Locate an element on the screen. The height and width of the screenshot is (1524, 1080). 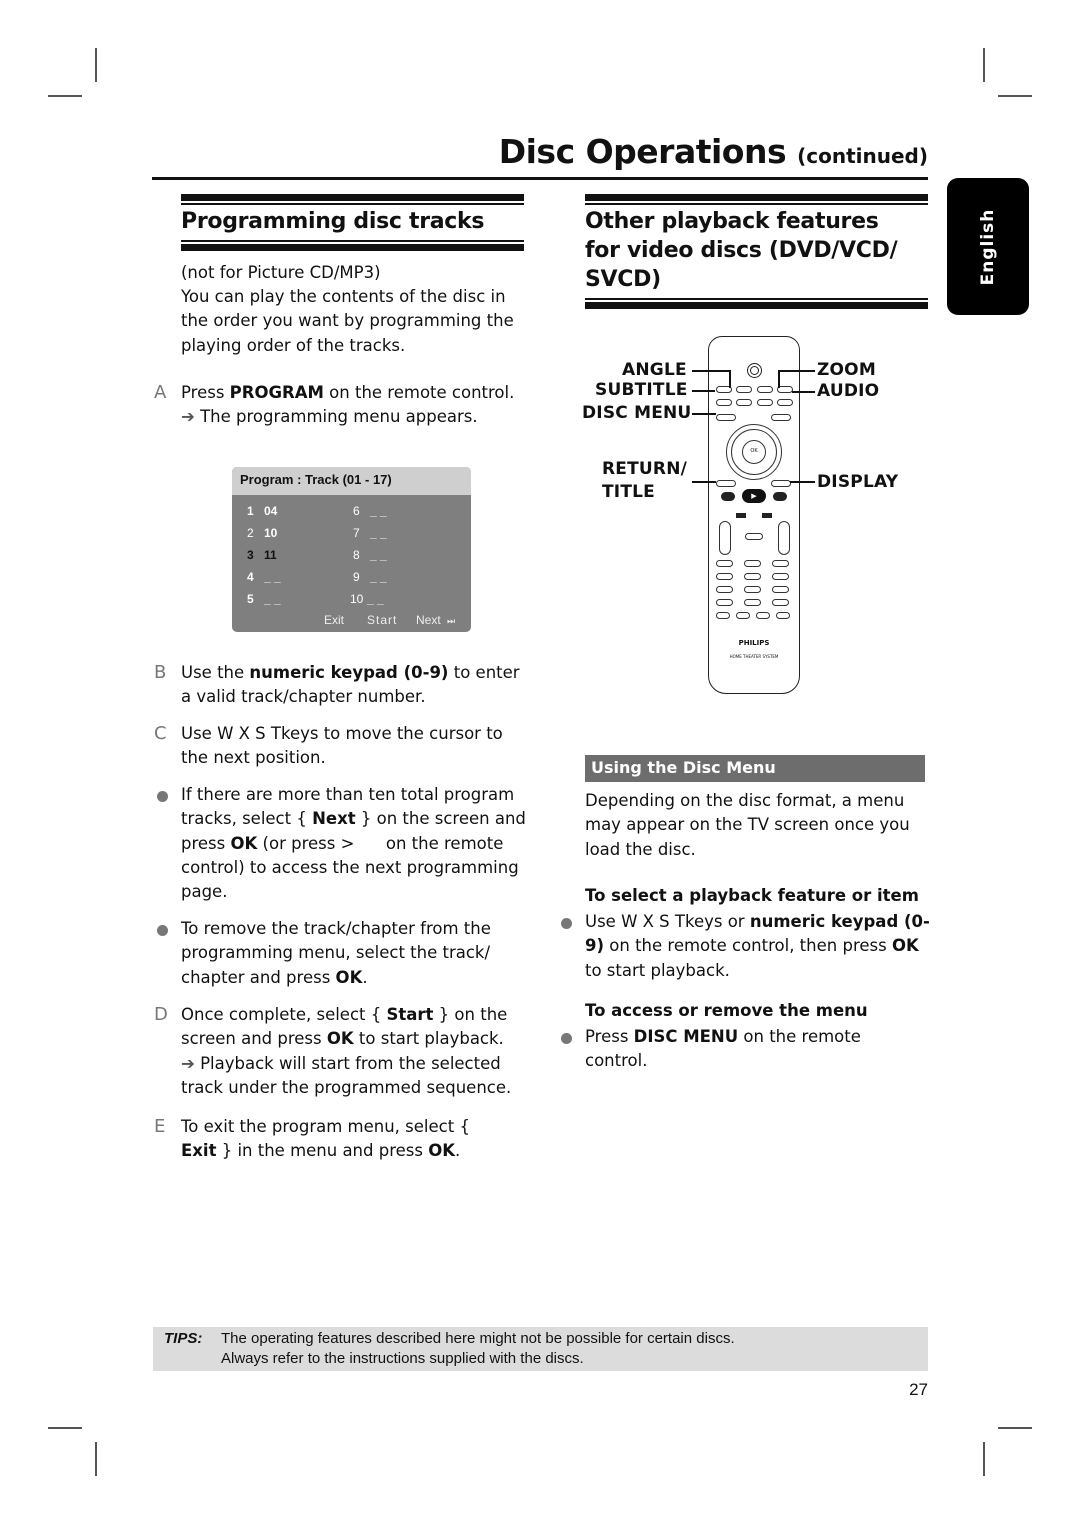
arrow-icon: ➔ is located at coordinates (188, 417).